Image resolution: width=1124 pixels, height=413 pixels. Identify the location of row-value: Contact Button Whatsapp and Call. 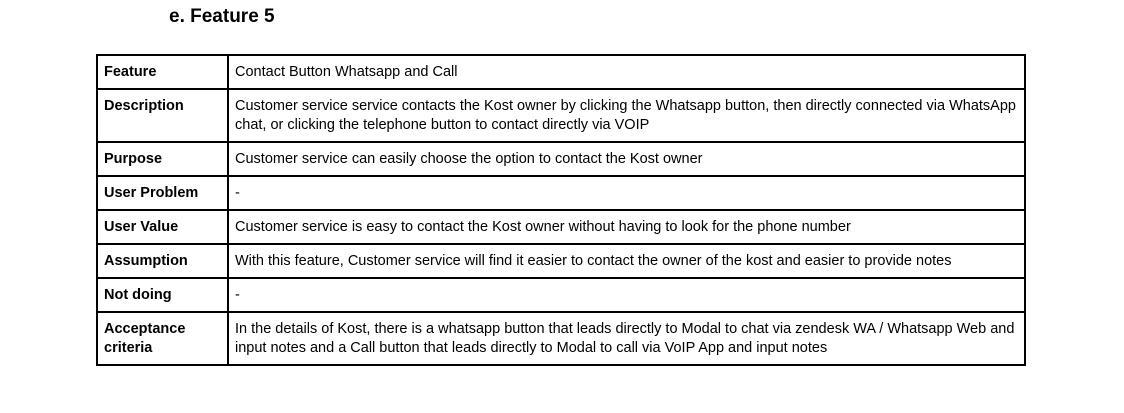
(626, 72).